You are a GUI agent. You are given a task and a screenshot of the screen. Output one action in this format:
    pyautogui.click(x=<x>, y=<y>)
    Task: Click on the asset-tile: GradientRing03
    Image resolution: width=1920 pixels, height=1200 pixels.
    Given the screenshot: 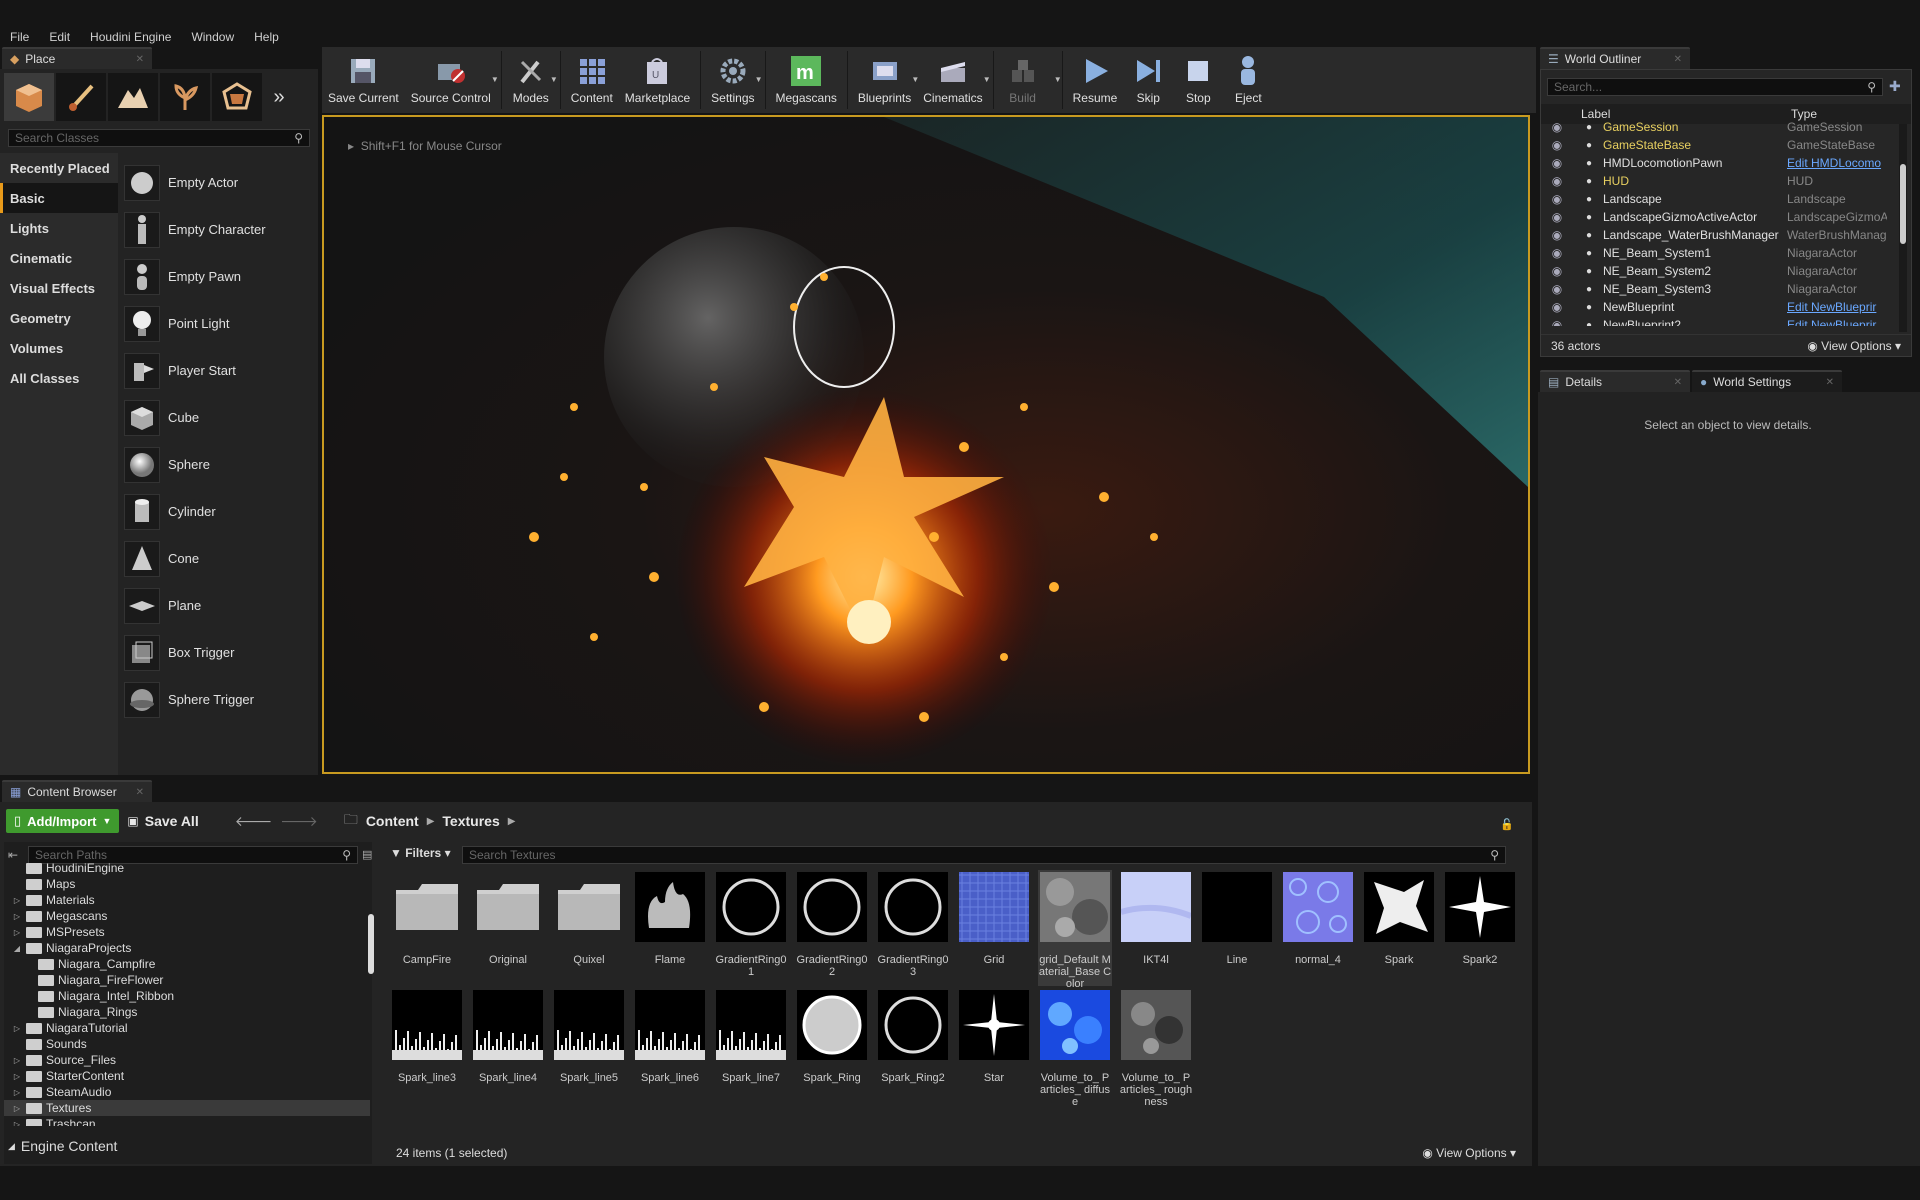 What is the action you would take?
    pyautogui.click(x=913, y=928)
    